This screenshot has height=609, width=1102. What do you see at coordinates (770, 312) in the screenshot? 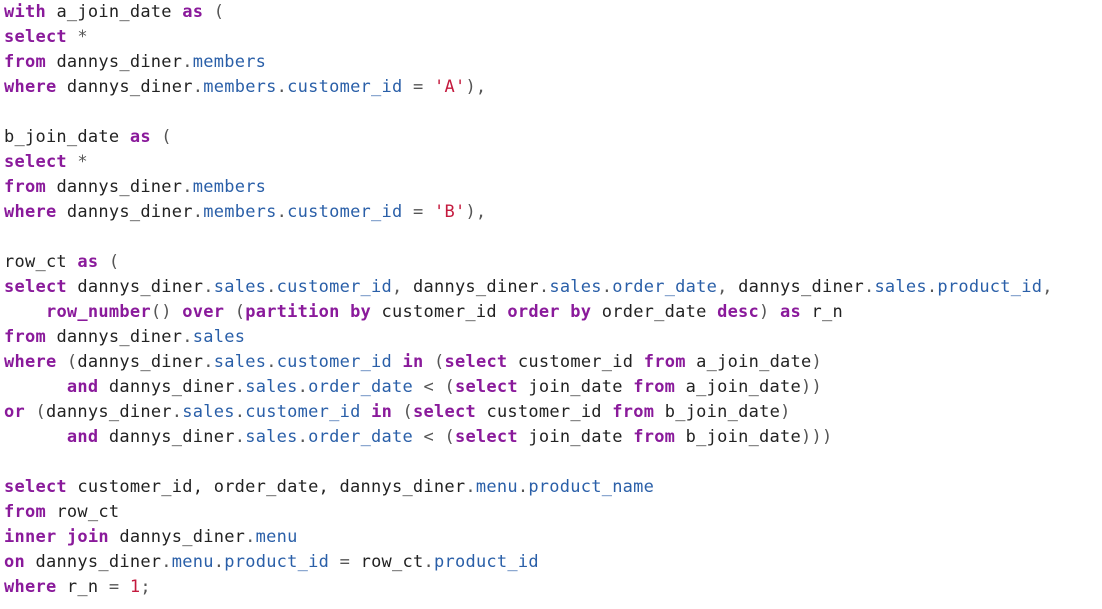
I see `punctuation-token: )` at bounding box center [770, 312].